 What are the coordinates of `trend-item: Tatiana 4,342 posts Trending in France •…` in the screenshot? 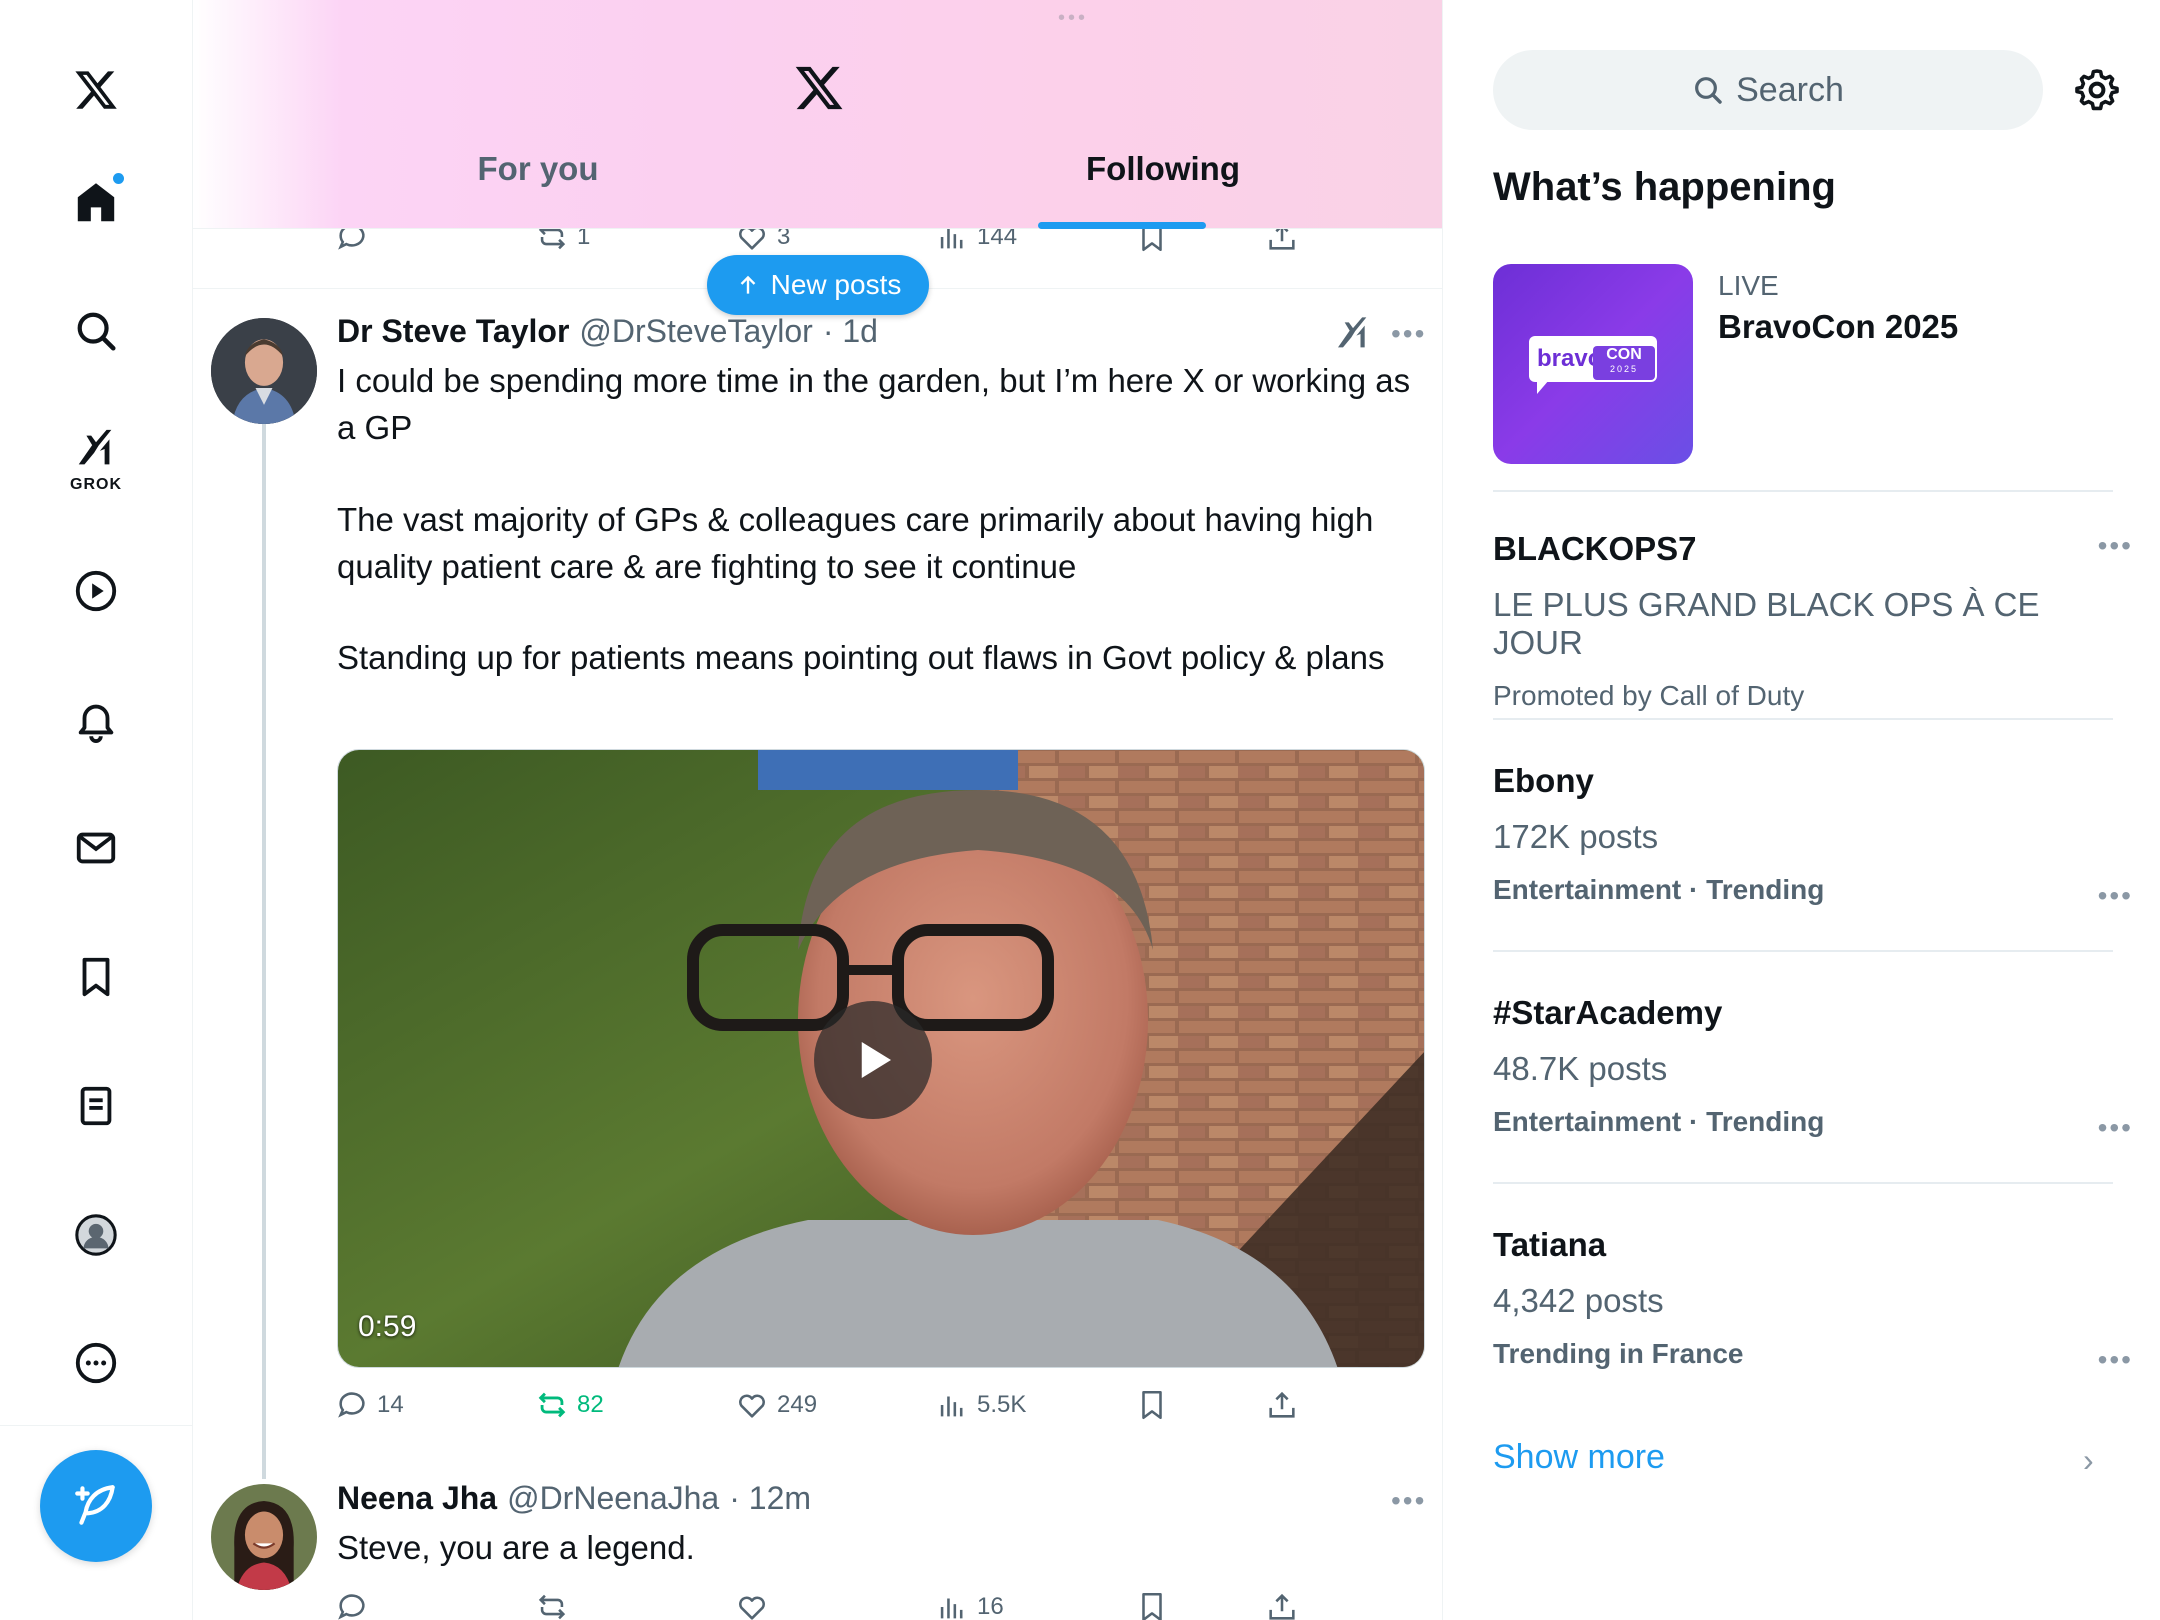 It's located at (1813, 1300).